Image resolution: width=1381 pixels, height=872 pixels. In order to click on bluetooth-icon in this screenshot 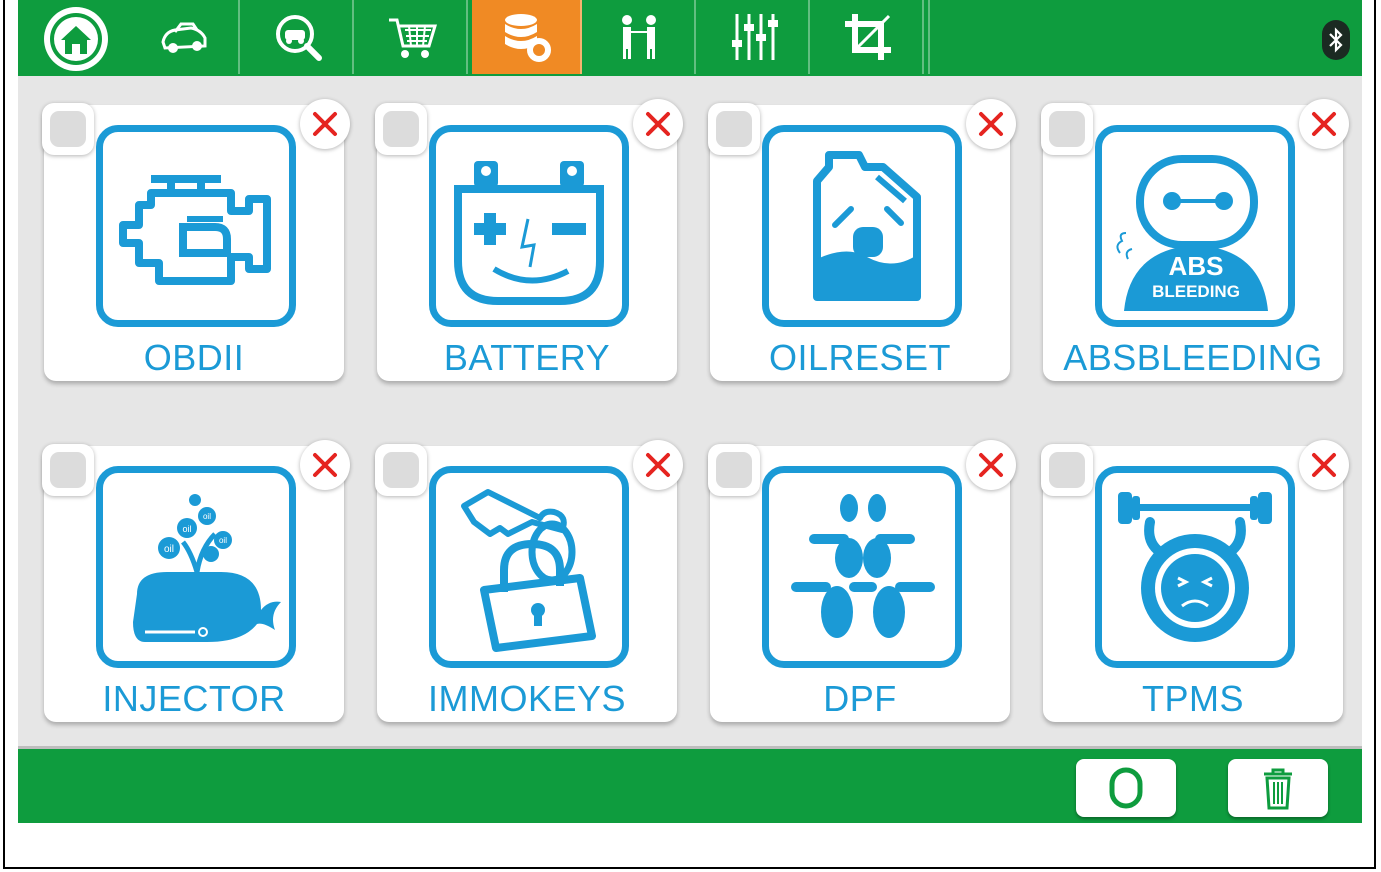, I will do `click(1336, 40)`.